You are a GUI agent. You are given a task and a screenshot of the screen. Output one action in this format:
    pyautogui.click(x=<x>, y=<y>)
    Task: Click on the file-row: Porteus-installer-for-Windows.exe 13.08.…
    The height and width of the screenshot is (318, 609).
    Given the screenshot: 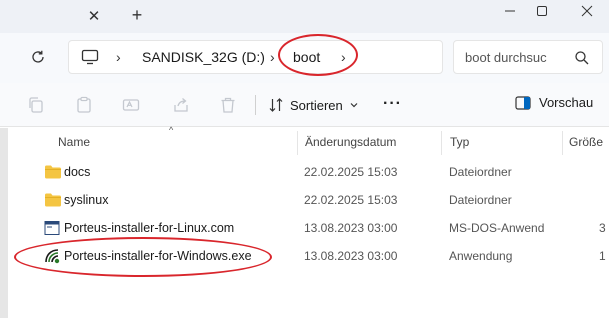 What is the action you would take?
    pyautogui.click(x=319, y=256)
    